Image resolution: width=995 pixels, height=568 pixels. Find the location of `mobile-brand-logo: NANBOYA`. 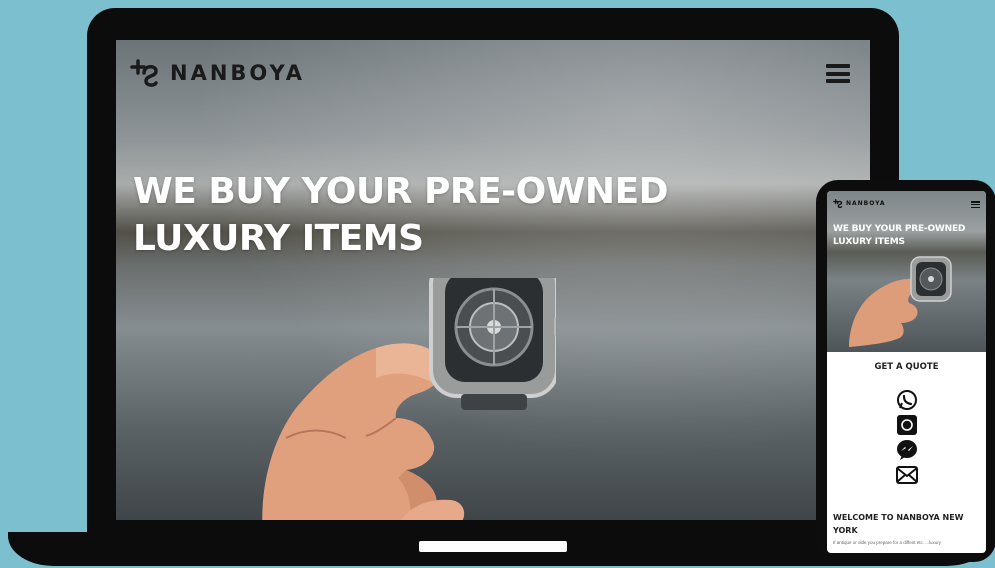

mobile-brand-logo: NANBOYA is located at coordinates (859, 203).